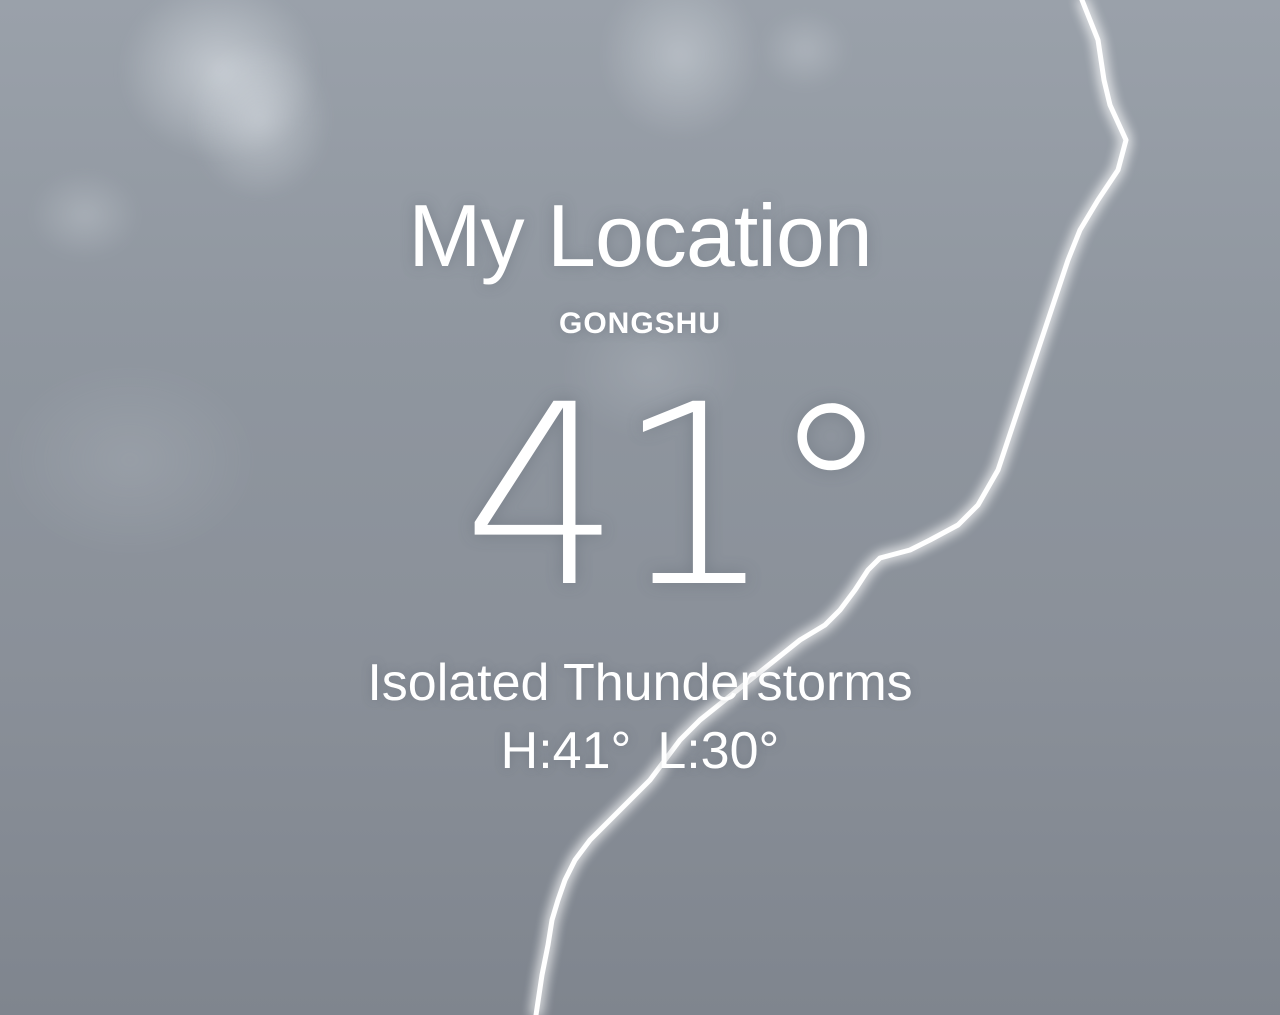  What do you see at coordinates (639, 323) in the screenshot?
I see `location-subtitle: GONGSHU` at bounding box center [639, 323].